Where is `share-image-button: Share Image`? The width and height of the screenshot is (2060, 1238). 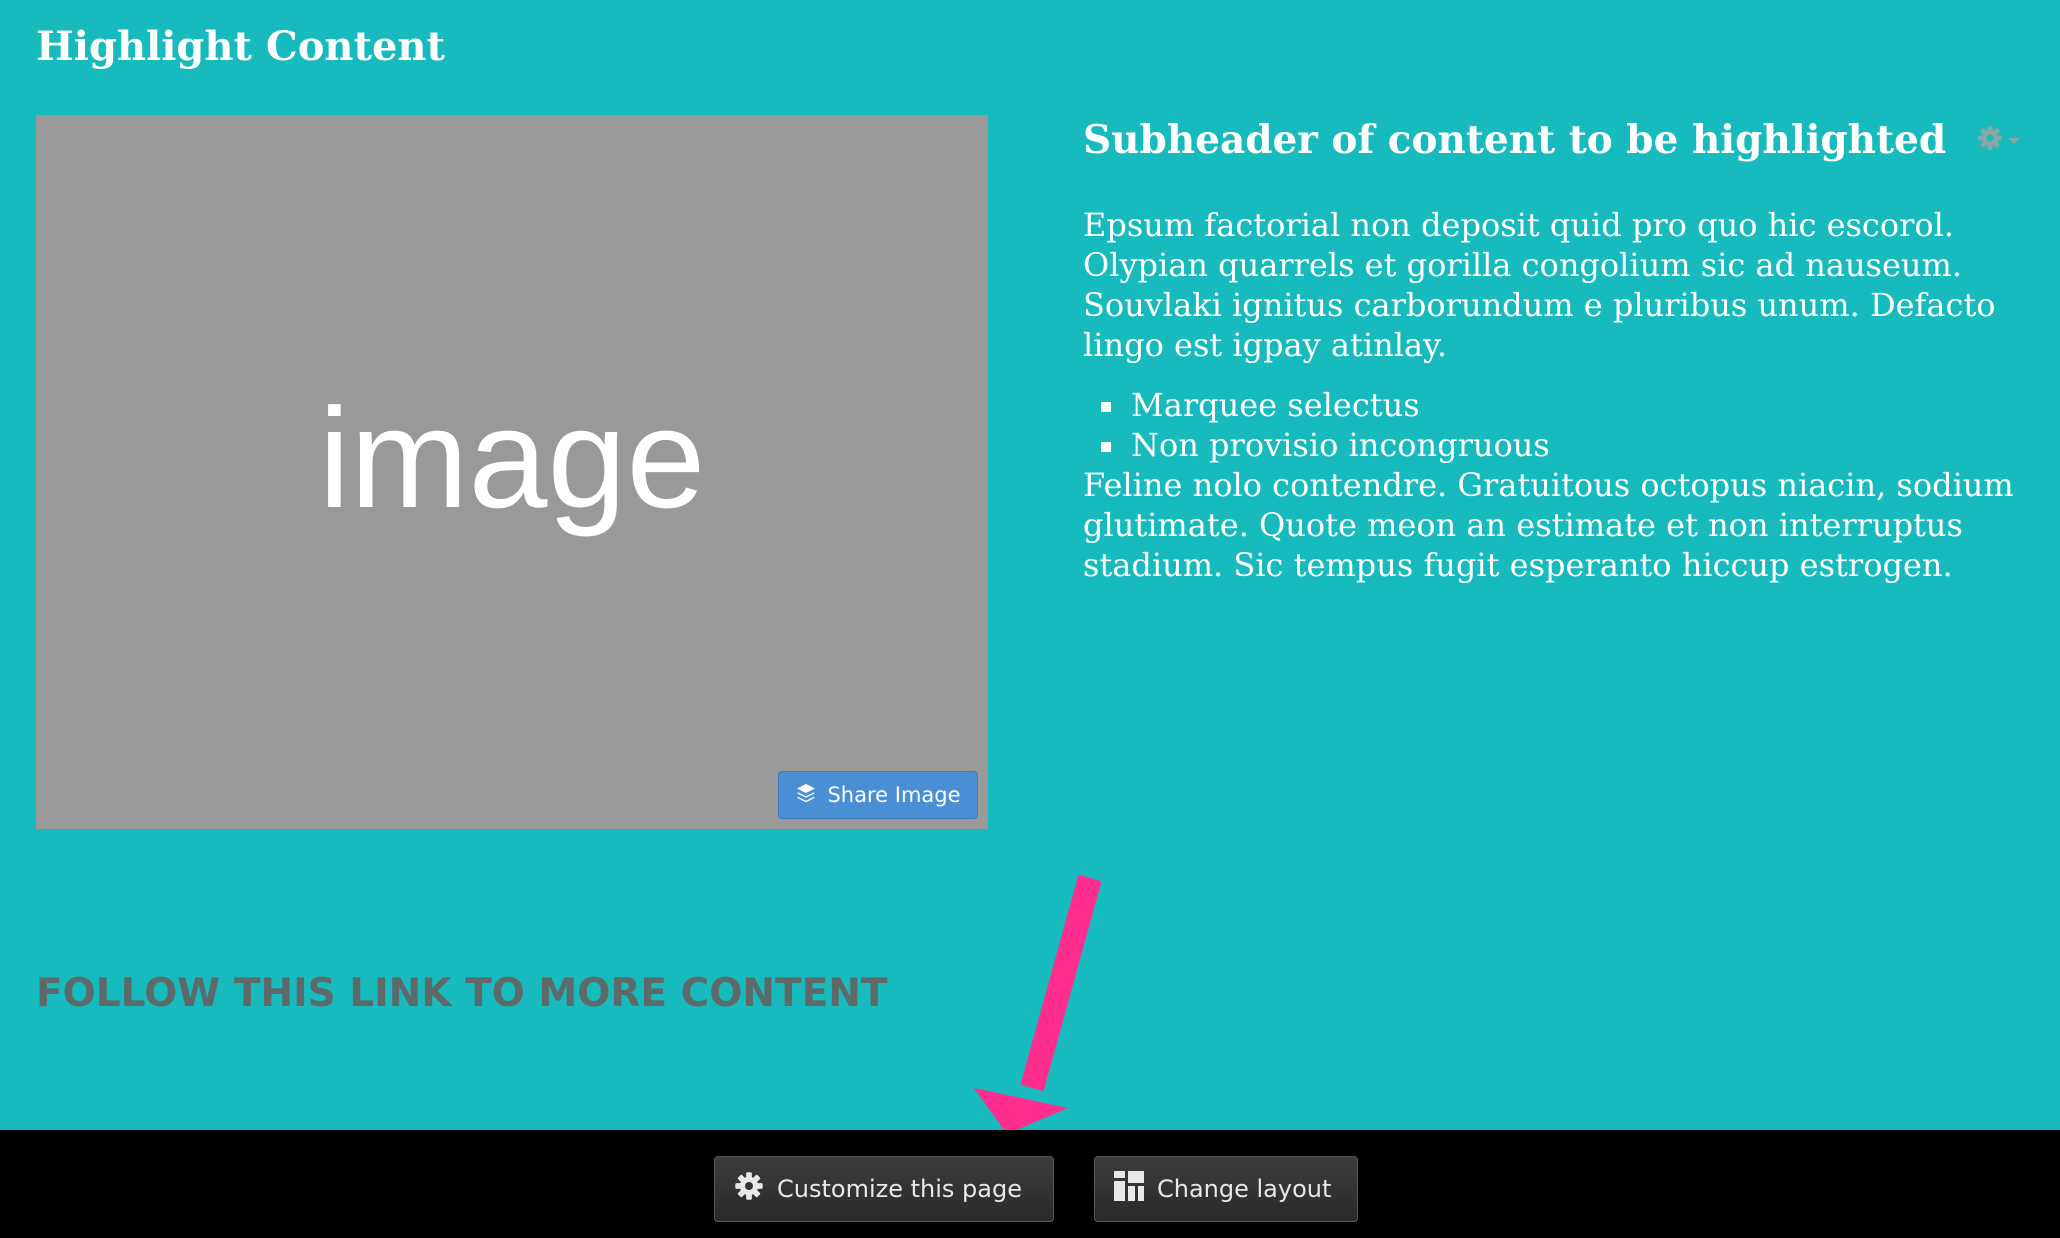 share-image-button: Share Image is located at coordinates (878, 795).